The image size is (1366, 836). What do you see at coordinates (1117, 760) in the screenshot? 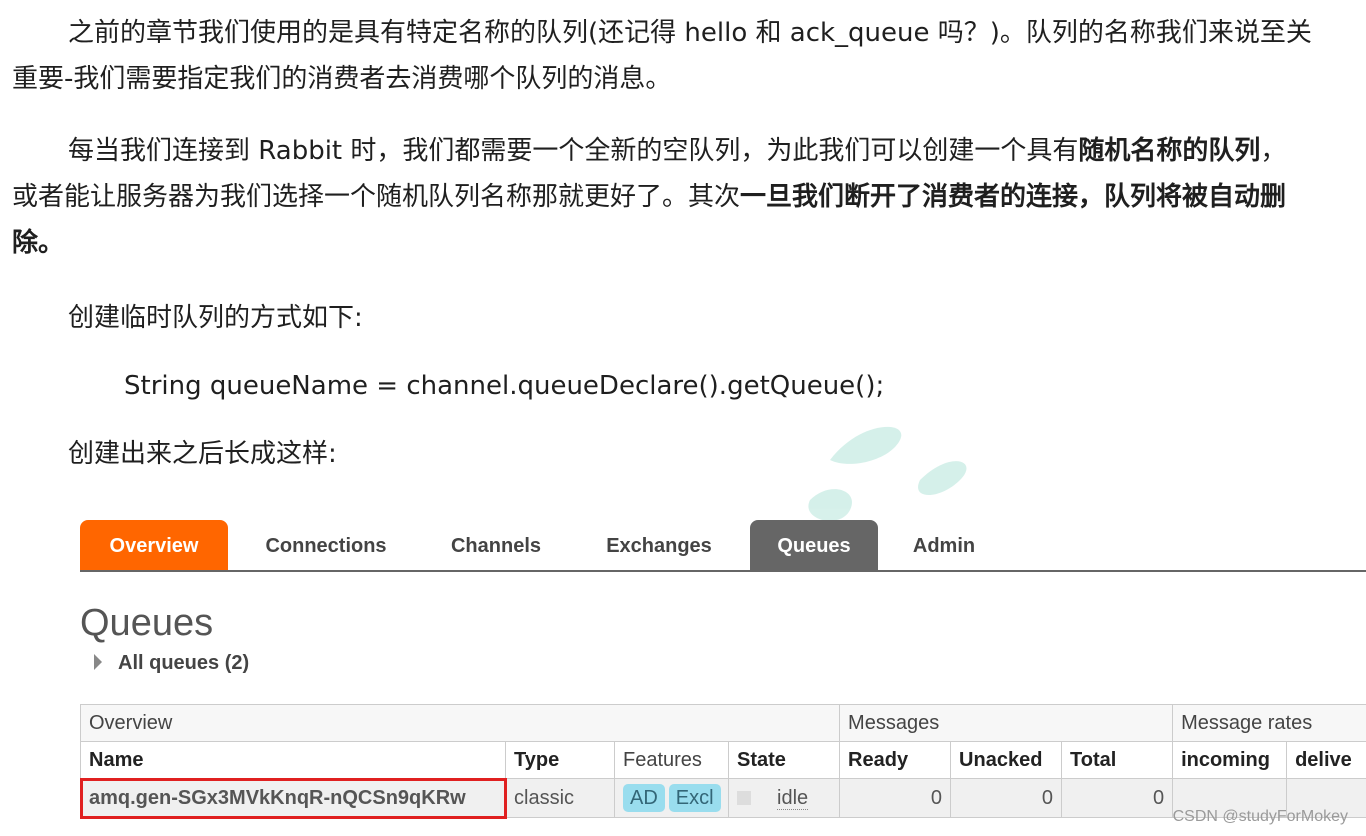
I see `col-total: Total` at bounding box center [1117, 760].